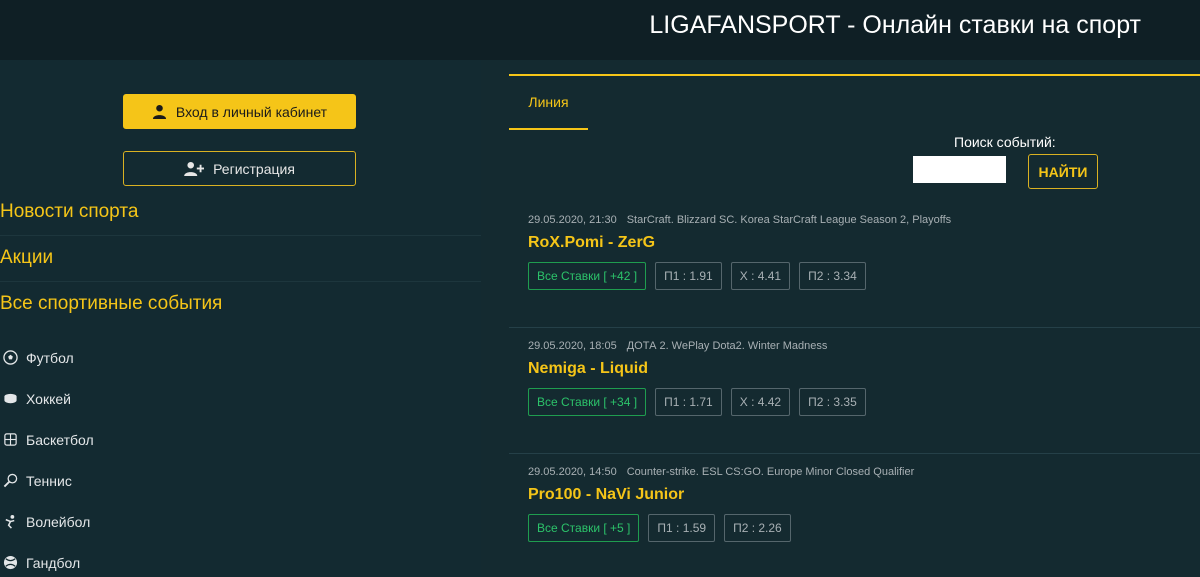 This screenshot has width=1200, height=577. I want to click on sport-item-label: Теннис, so click(49, 480).